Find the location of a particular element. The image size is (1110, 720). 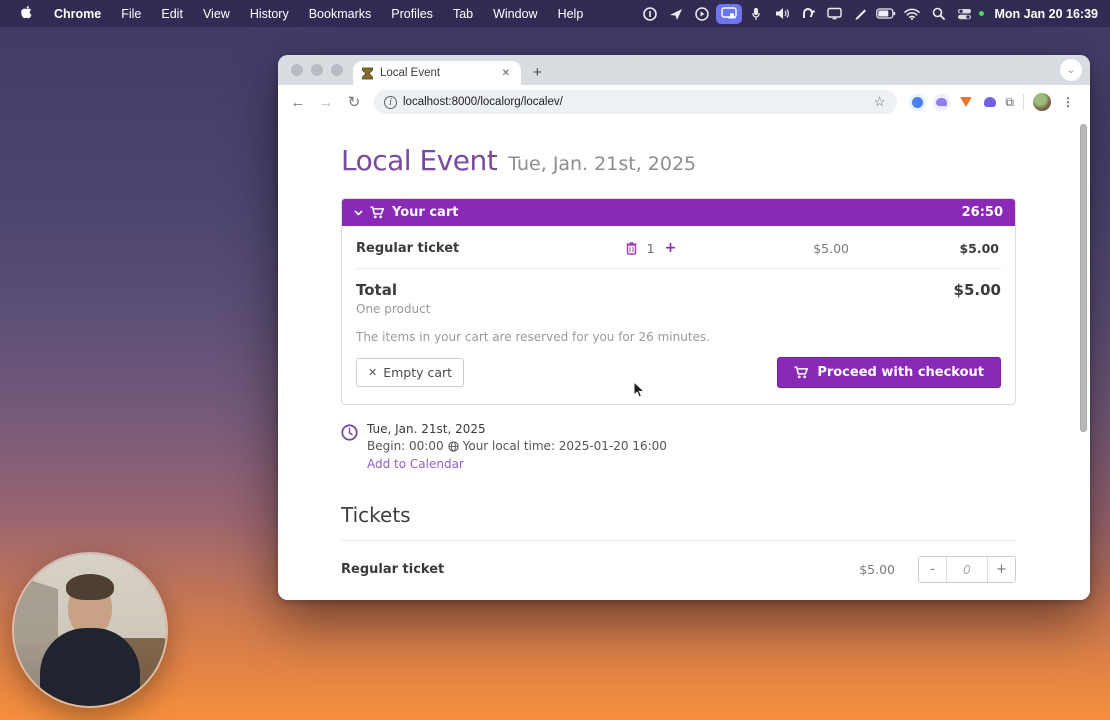

event-begin-text: Begin: 00:00 is located at coordinates (405, 446).